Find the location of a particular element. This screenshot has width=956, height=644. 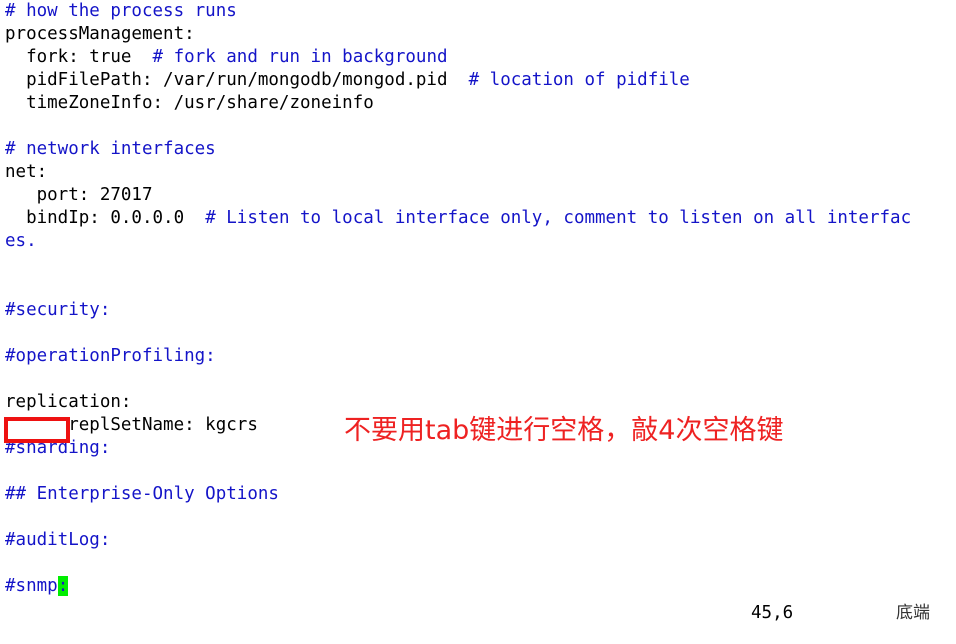

code-comment-text: # how the process runs is located at coordinates (121, 11).